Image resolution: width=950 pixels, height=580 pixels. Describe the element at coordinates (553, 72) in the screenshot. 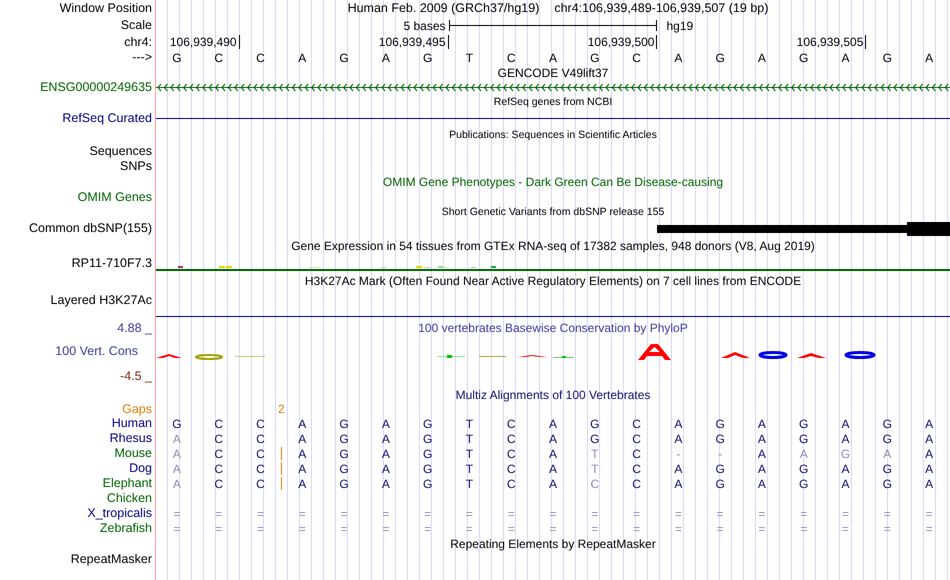

I see `track-title: GENCODE V49lift37` at that location.